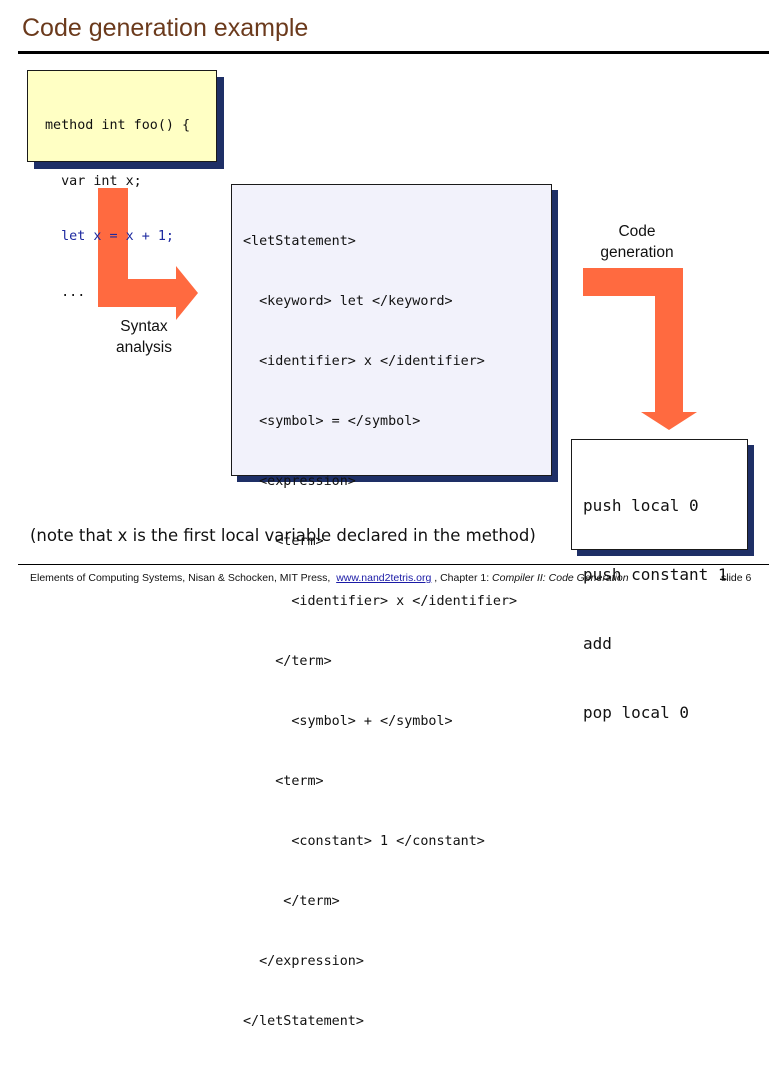 The image size is (781, 1072). Describe the element at coordinates (560, 578) in the screenshot. I see `footer-chapter-title: Compiler II: Code Generation` at that location.